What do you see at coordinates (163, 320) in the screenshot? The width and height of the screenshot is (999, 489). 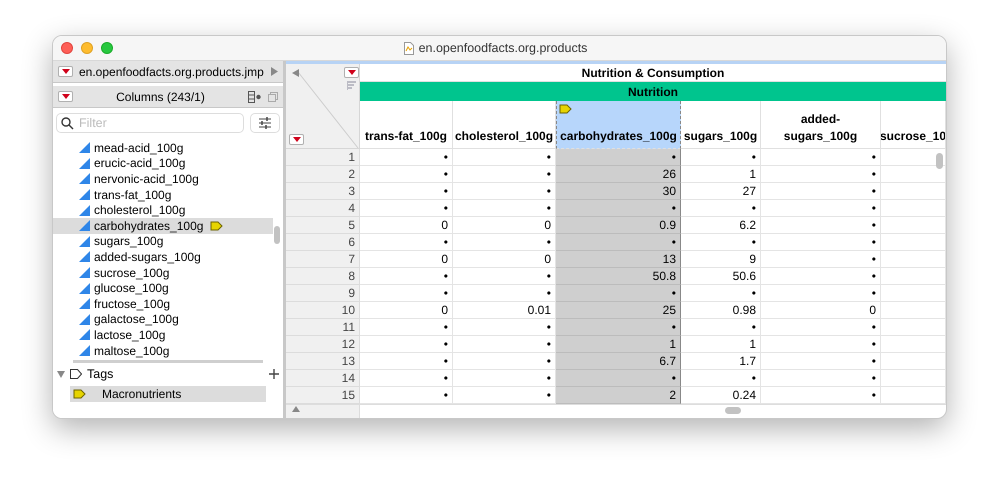 I see `column-list-item: galactose_100g` at bounding box center [163, 320].